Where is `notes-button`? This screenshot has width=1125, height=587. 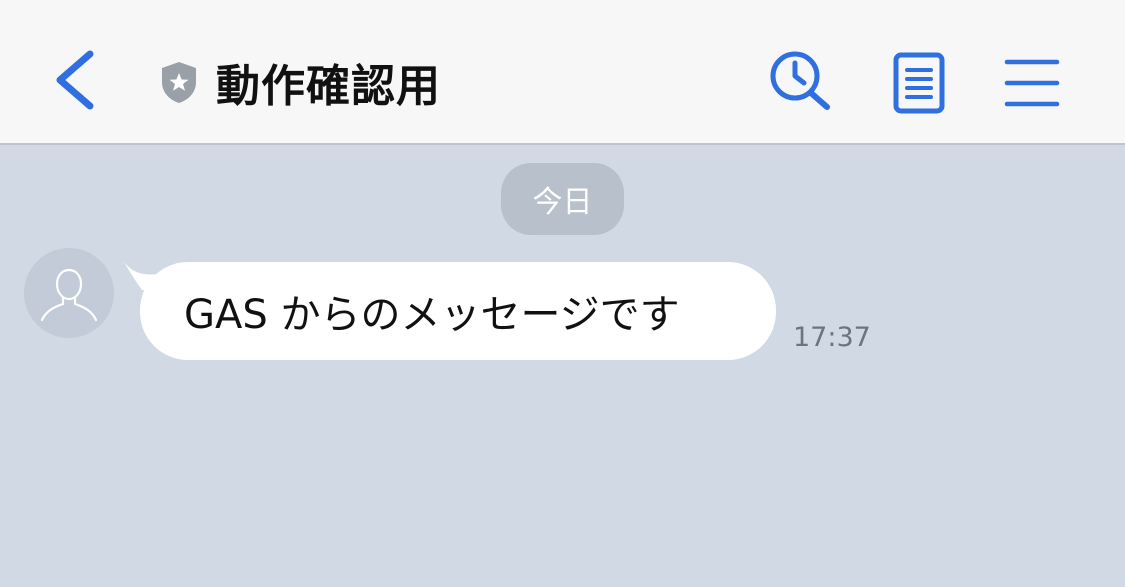 notes-button is located at coordinates (920, 83).